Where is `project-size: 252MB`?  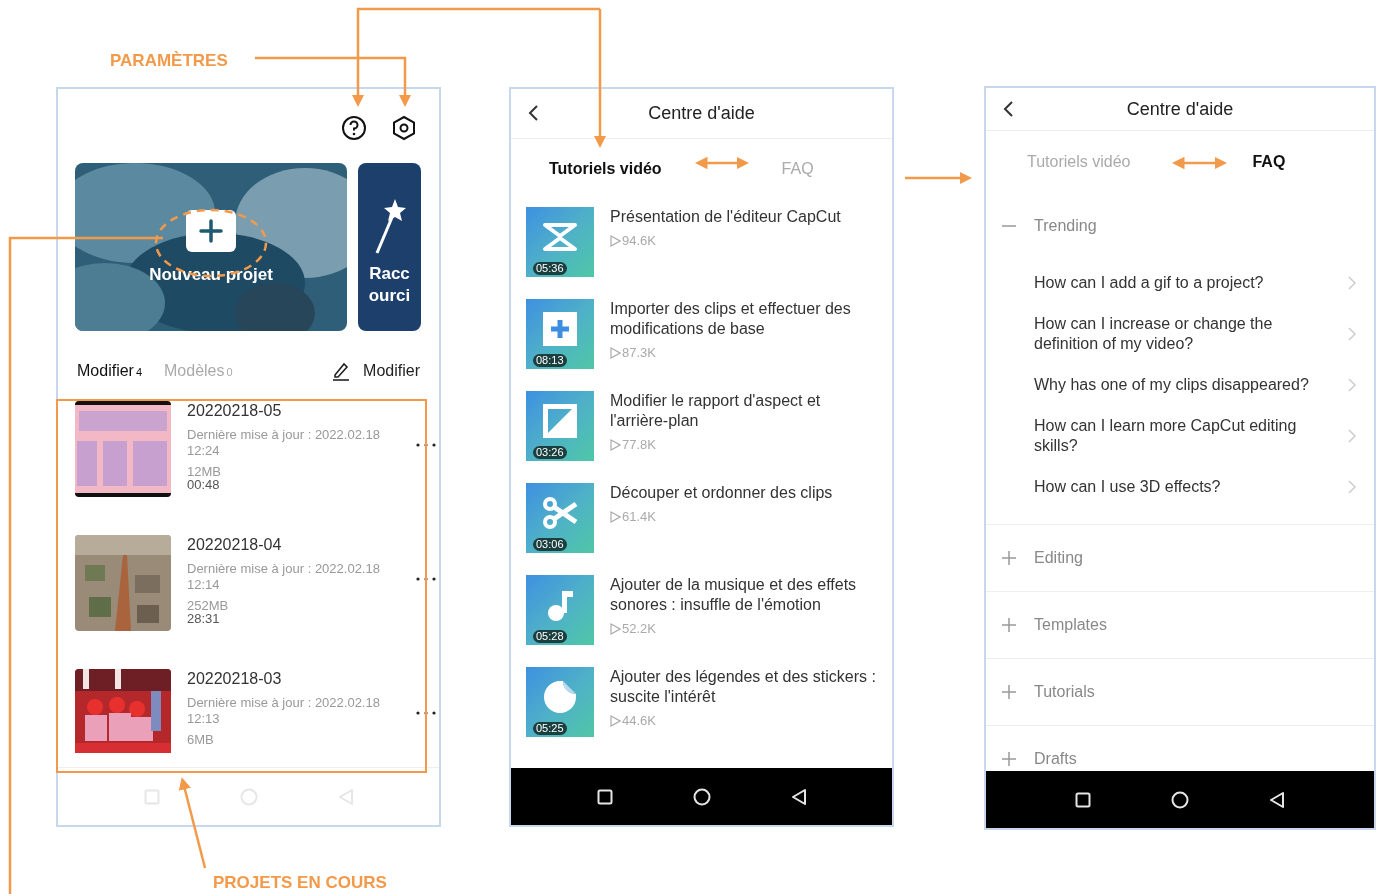
project-size: 252MB is located at coordinates (208, 606).